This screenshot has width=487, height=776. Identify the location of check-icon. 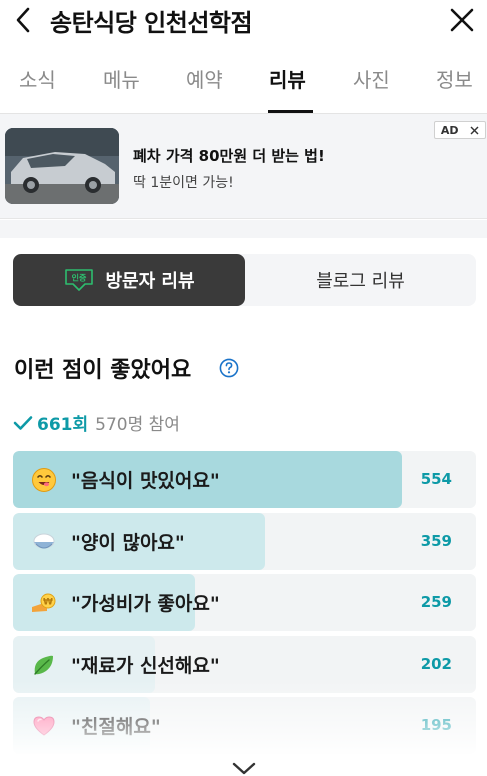
(23, 422).